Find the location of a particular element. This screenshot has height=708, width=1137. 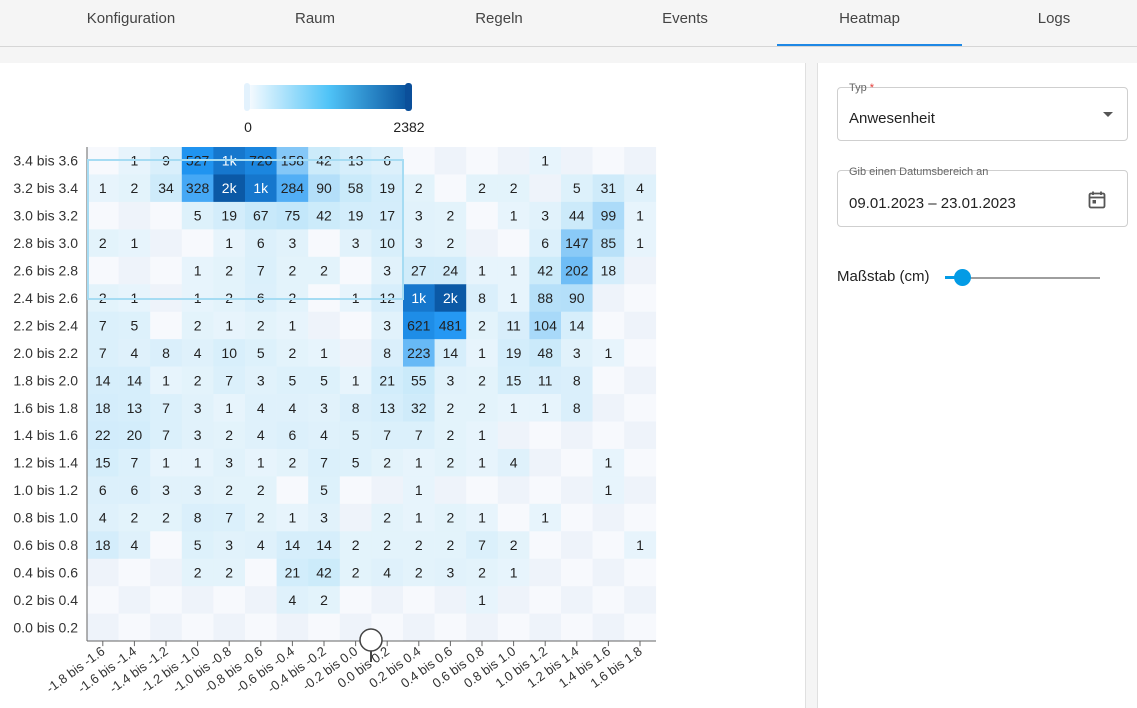

tab-heatmap: Heatmap is located at coordinates (869, 23).